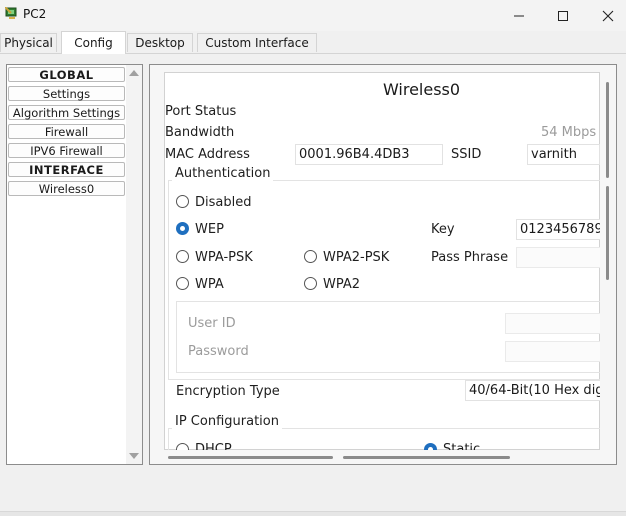  I want to click on scroll-up-arrow-icon, so click(134, 73).